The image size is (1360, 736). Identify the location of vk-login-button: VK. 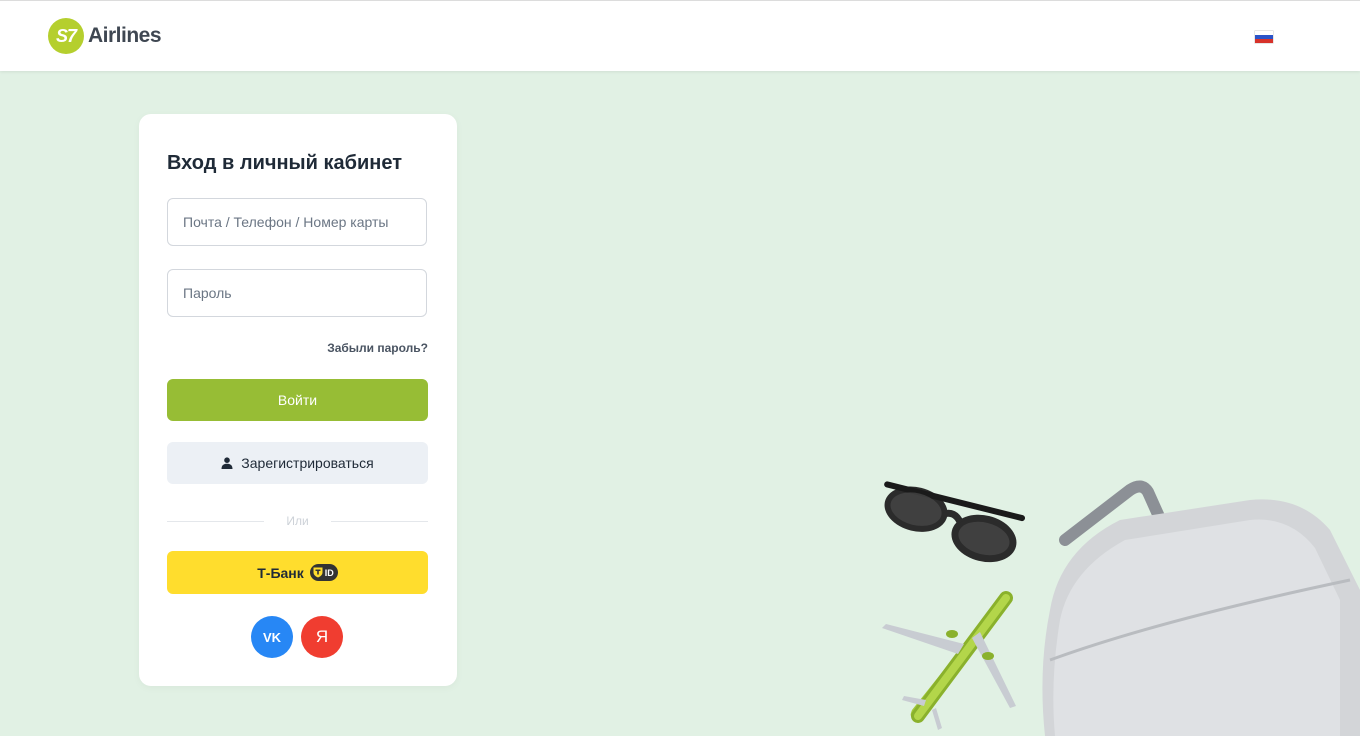
(272, 637).